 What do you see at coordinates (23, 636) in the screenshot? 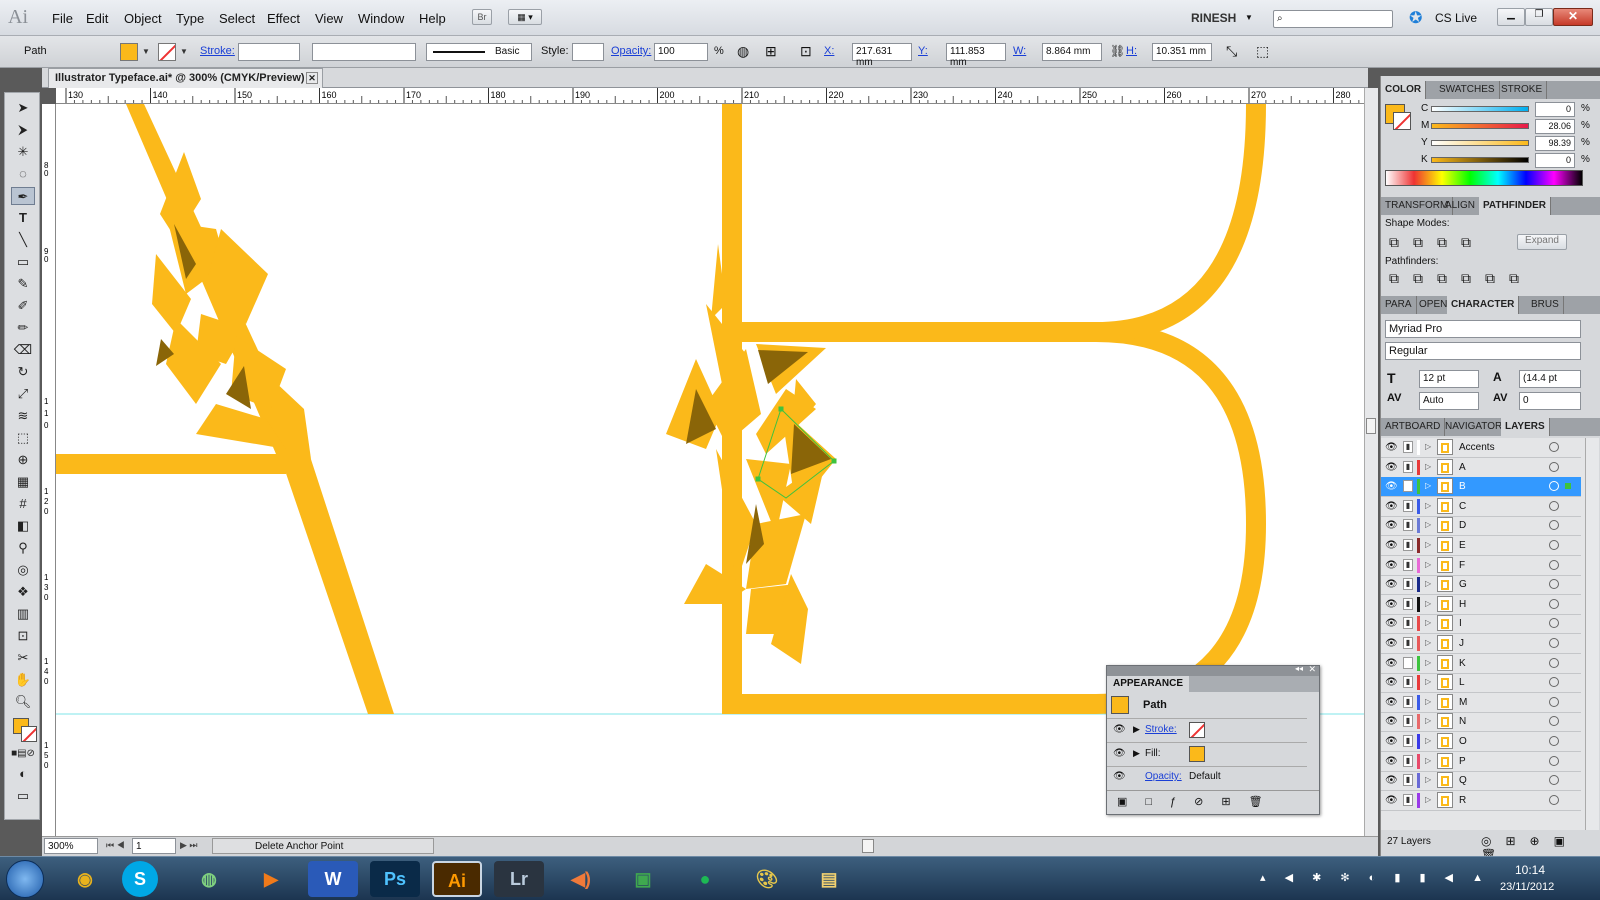
I see `artboard-tool-icon: ⊡` at bounding box center [23, 636].